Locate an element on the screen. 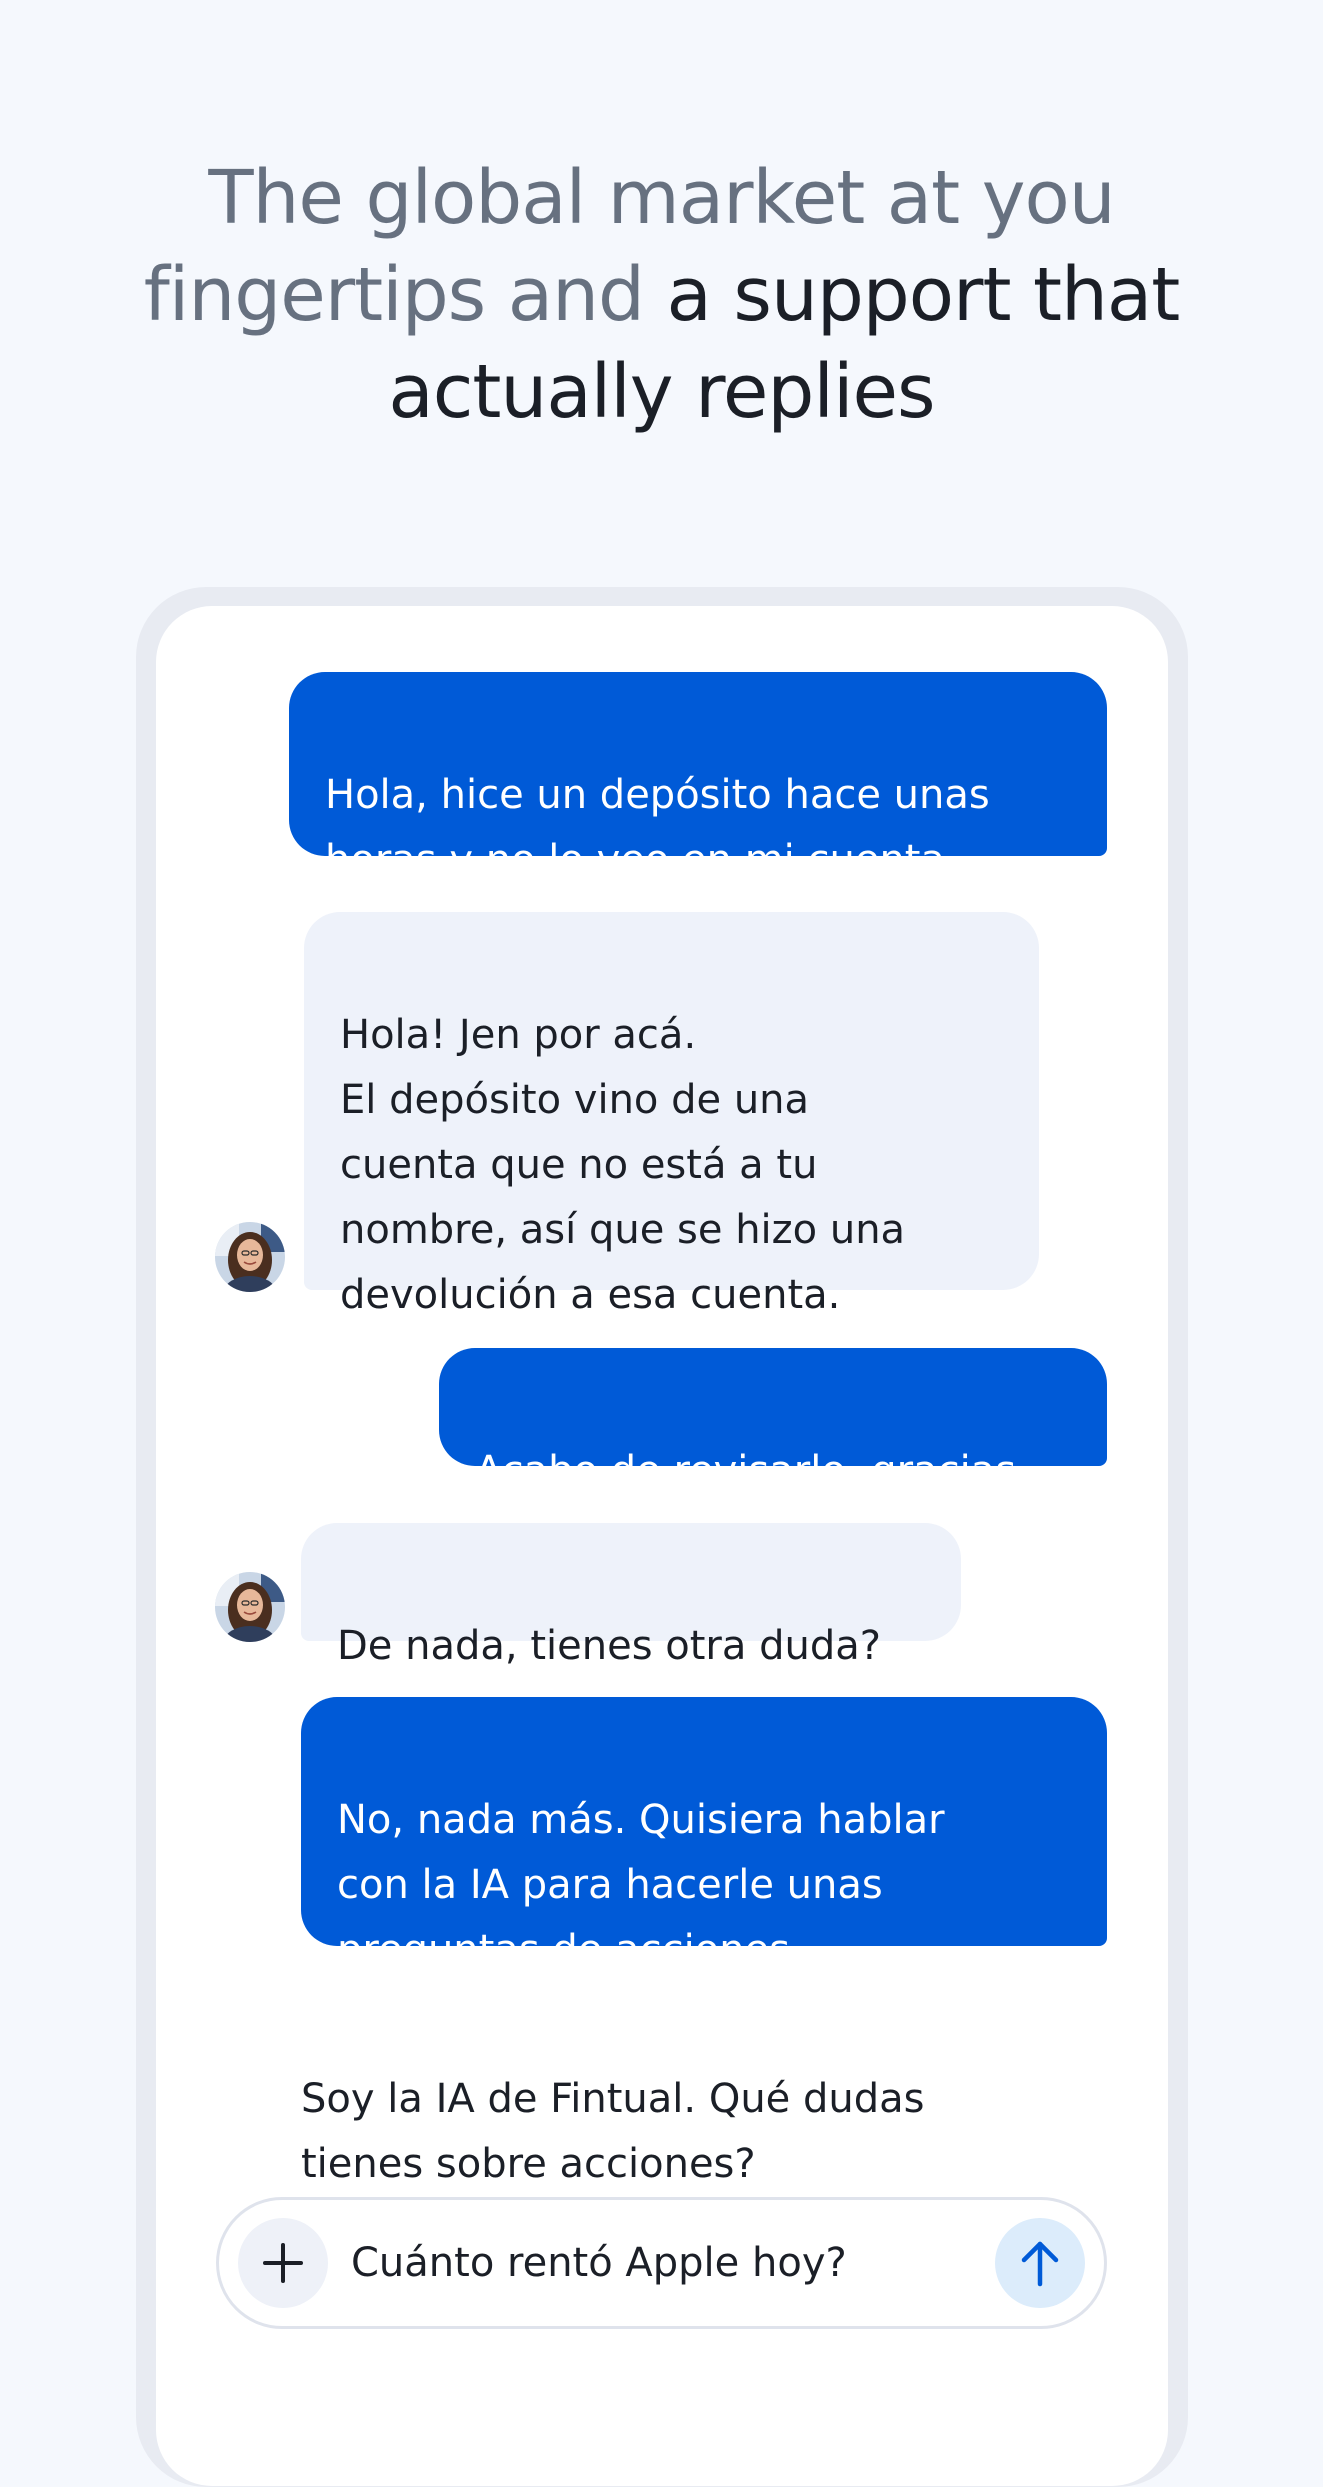 Image resolution: width=1323 pixels, height=2487 pixels. headline-line-1: The global market at you is located at coordinates (661, 198).